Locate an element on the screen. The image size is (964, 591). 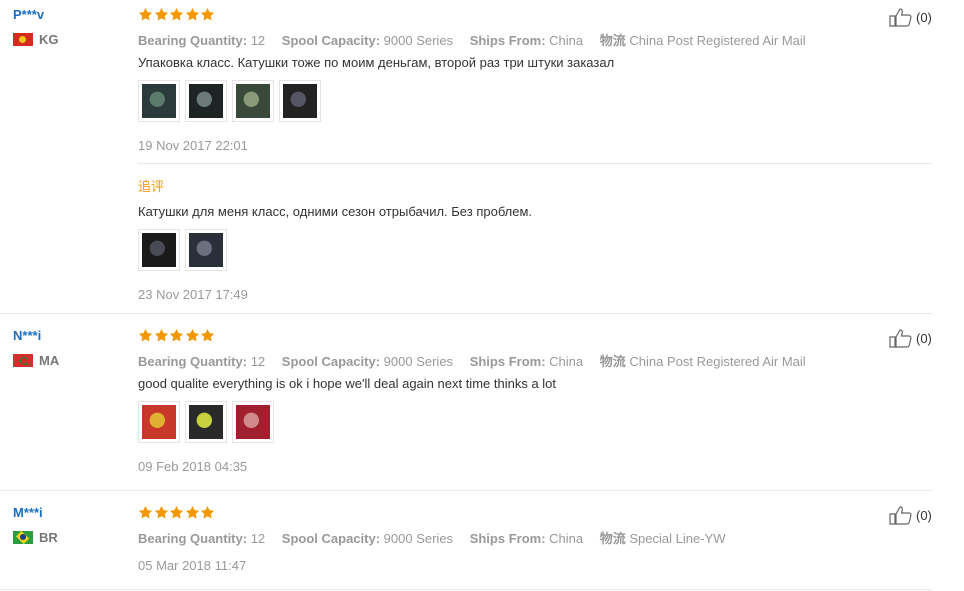
review-date: 09 Feb 2018 04:35 is located at coordinates (193, 466).